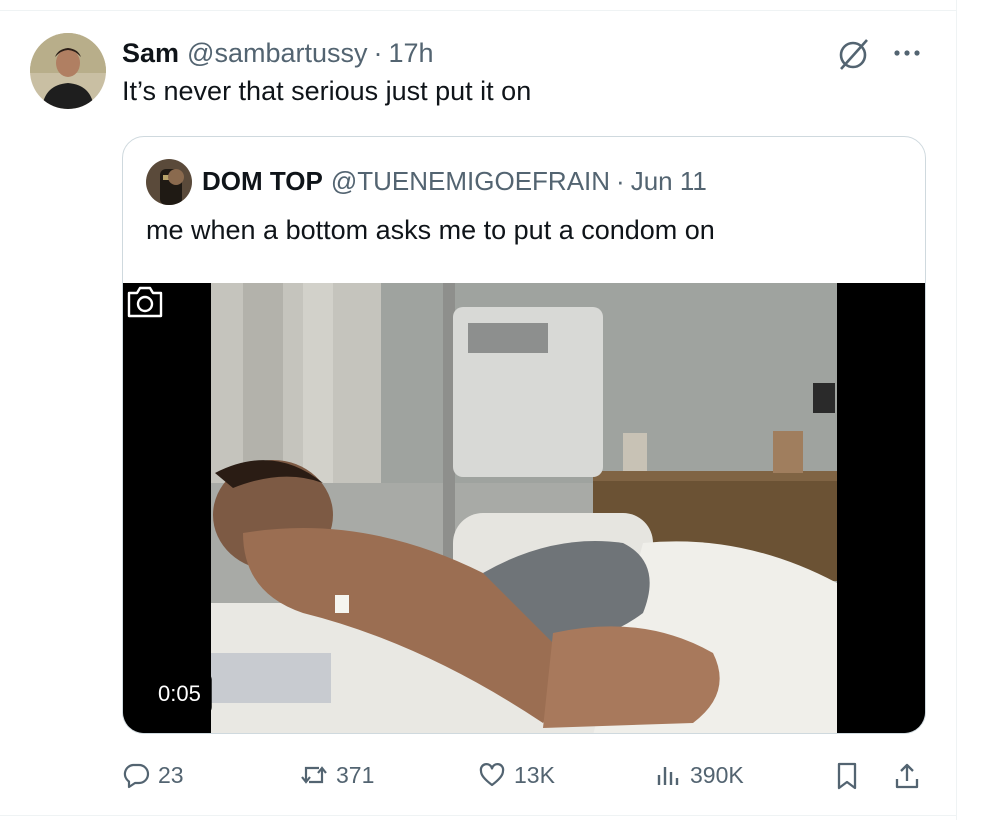  Describe the element at coordinates (169, 182) in the screenshot. I see `quoted-author-avatar` at that location.